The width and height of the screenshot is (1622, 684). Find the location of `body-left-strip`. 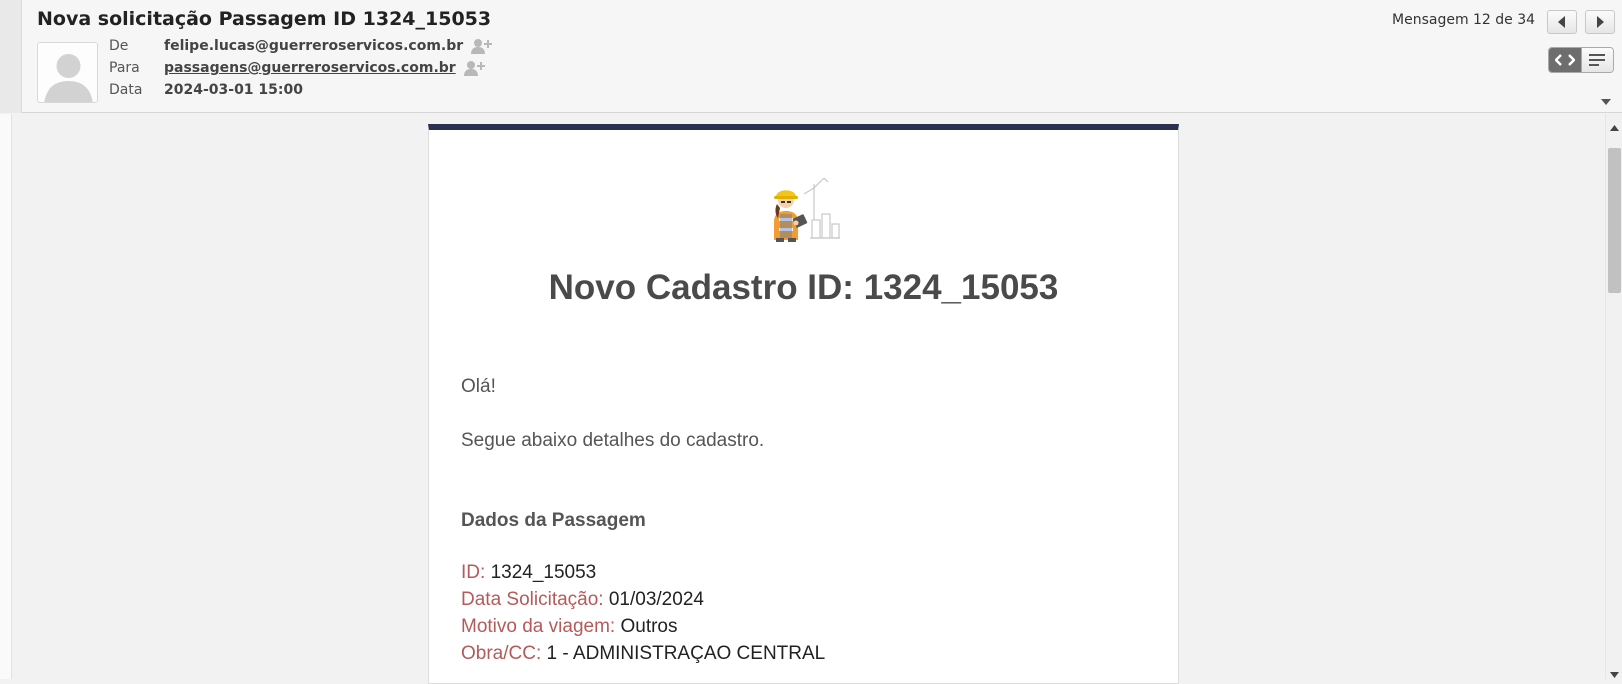

body-left-strip is located at coordinates (6, 396).